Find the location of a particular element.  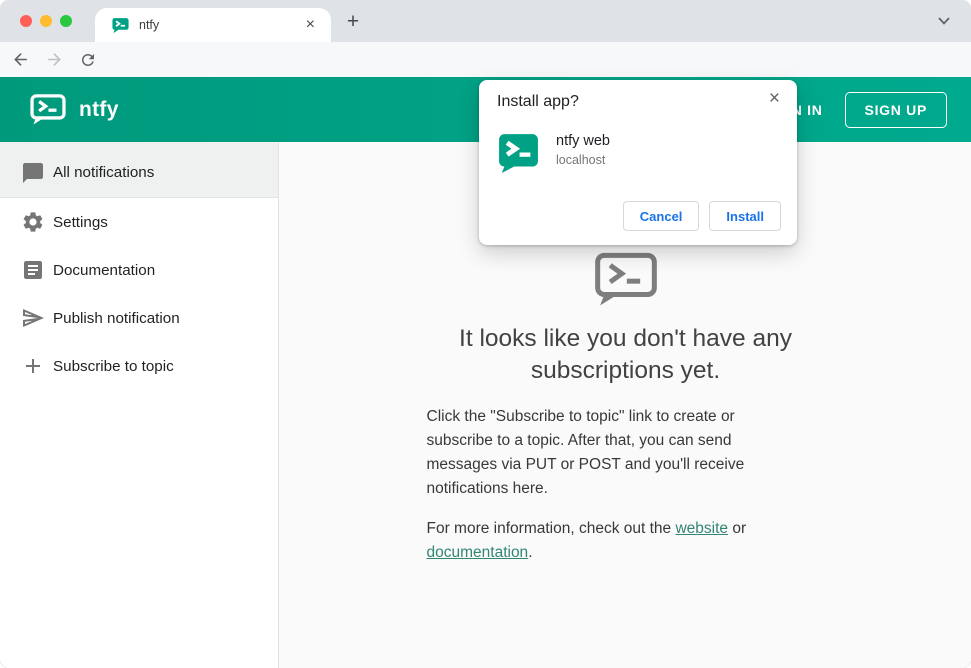

cancel-button: Cancel is located at coordinates (661, 216).